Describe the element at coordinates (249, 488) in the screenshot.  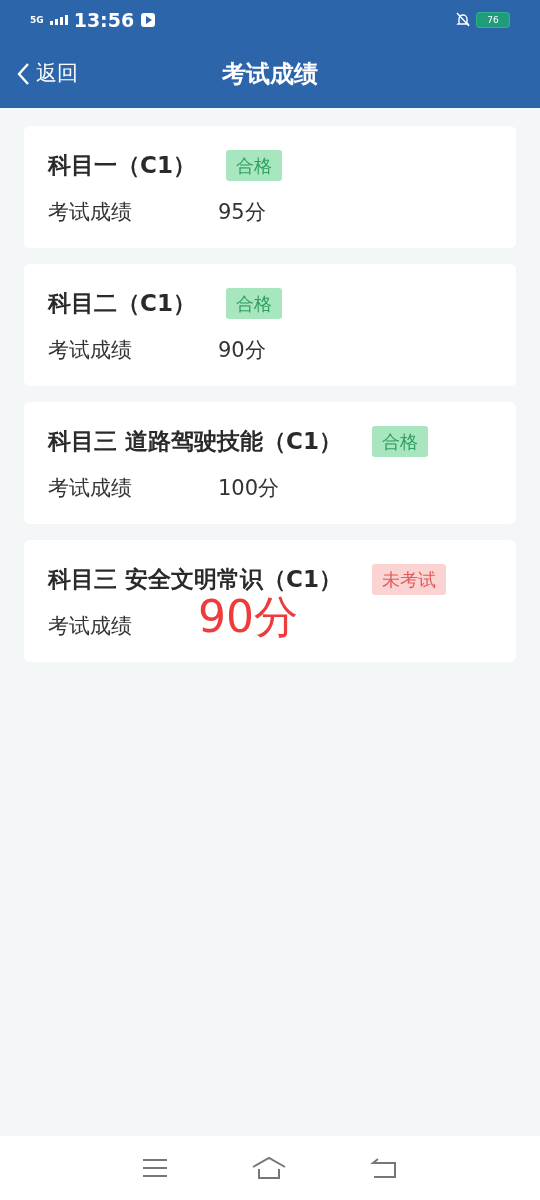
I see `score-value: 100分` at that location.